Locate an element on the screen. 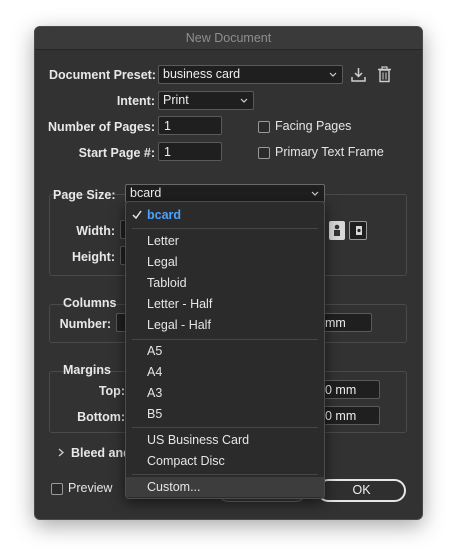 This screenshot has width=455, height=560. intent-label: Intent: is located at coordinates (135, 101).